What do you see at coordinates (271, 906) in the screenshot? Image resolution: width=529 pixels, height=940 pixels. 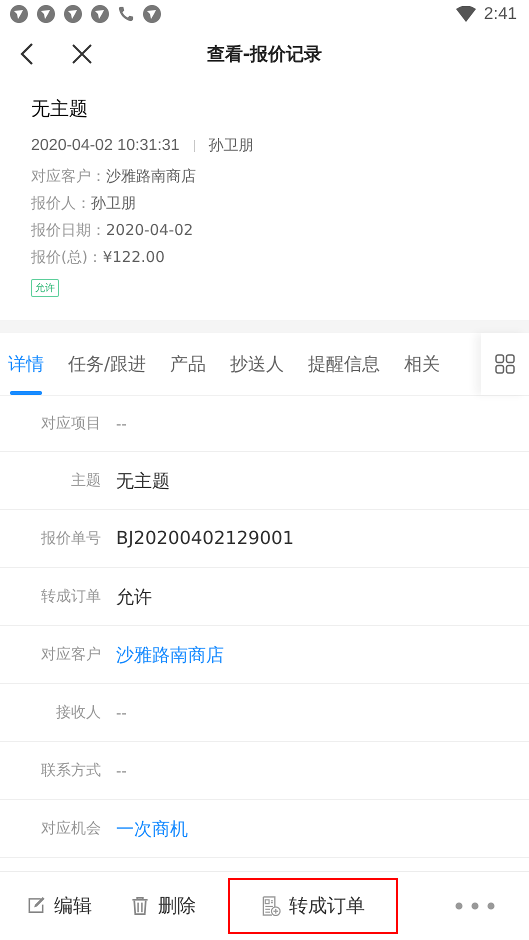 I see `document-plus-icon` at bounding box center [271, 906].